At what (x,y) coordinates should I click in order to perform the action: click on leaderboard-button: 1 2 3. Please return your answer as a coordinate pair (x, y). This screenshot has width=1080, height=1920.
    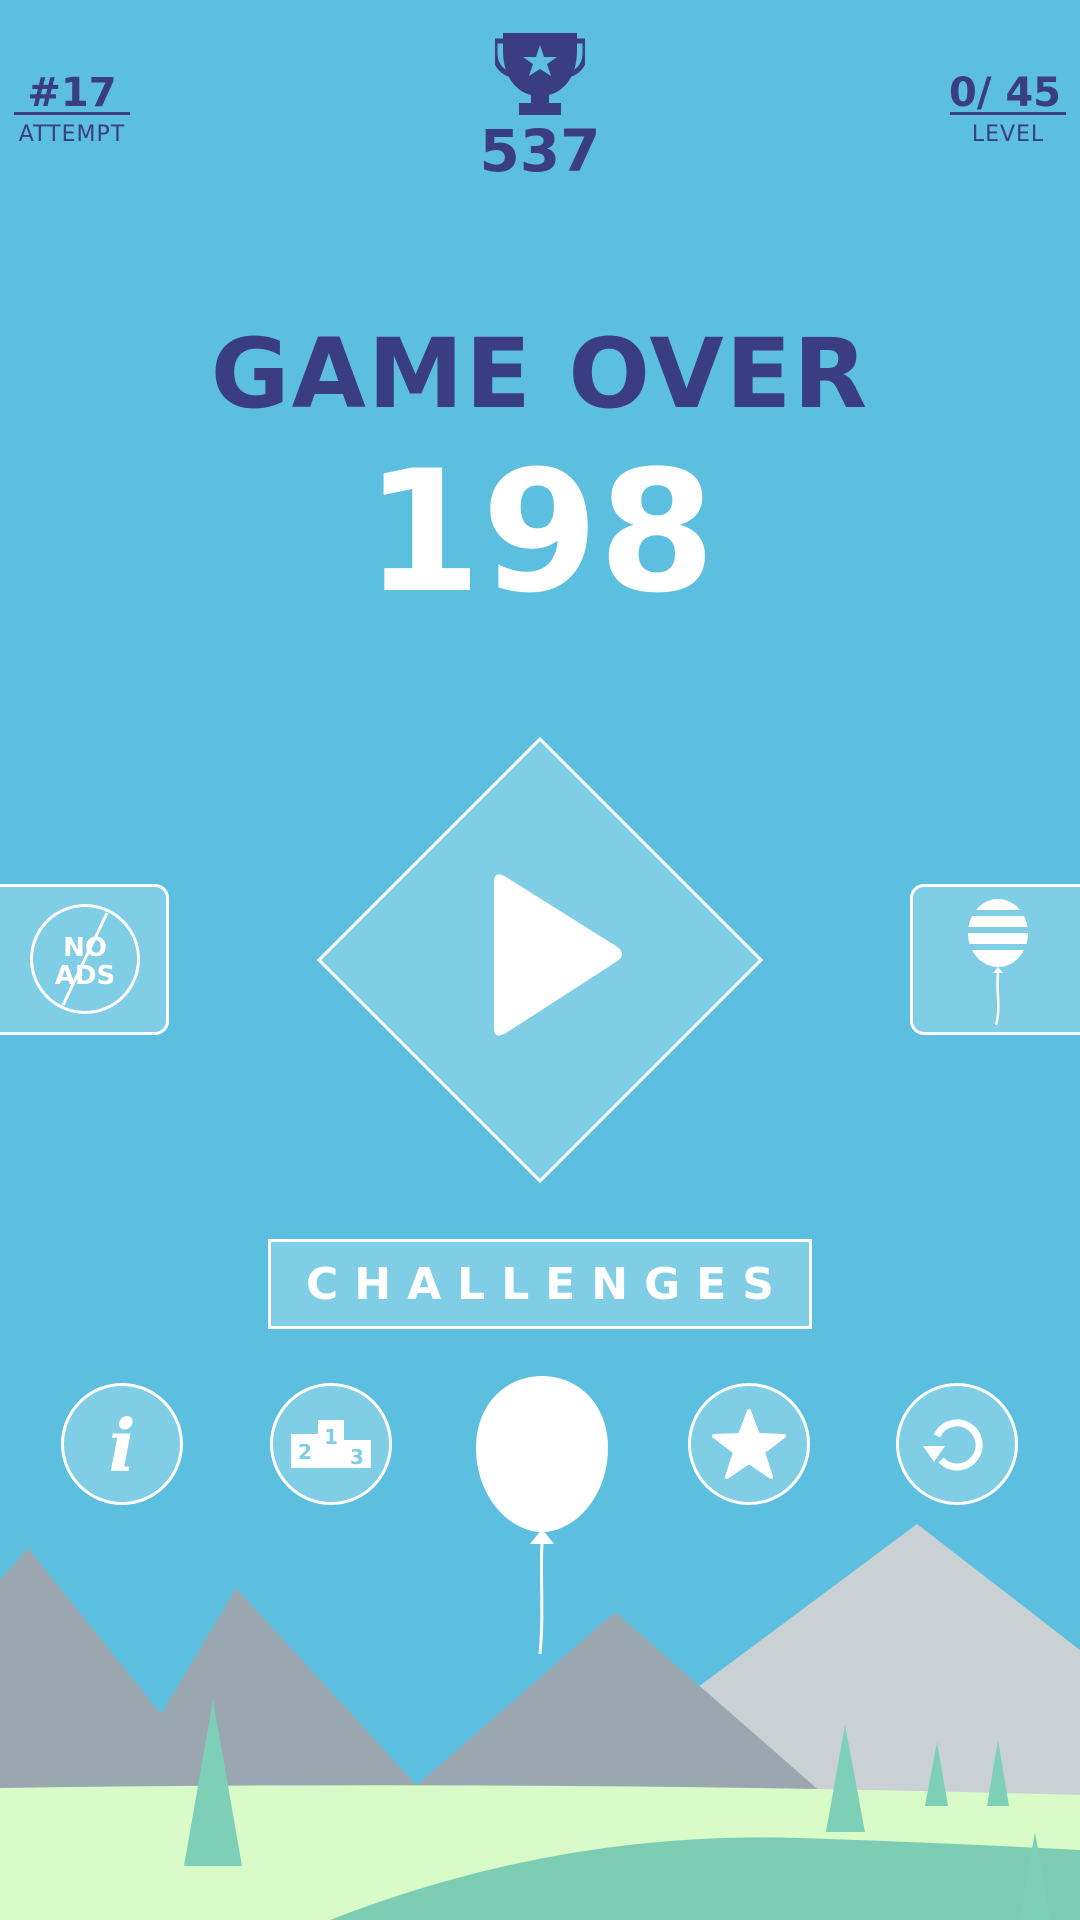
    Looking at the image, I should click on (331, 1444).